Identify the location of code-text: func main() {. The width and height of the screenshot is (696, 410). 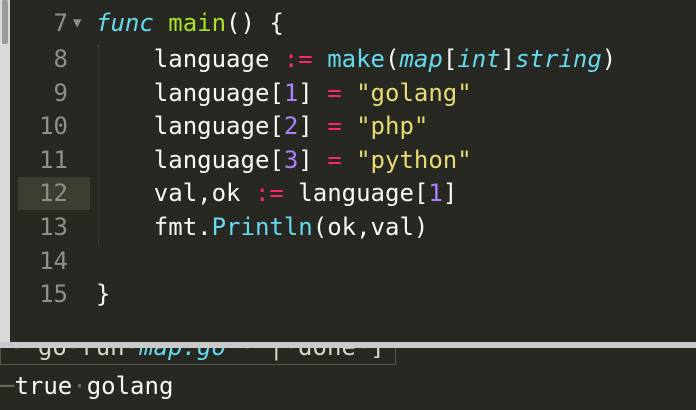
(190, 23).